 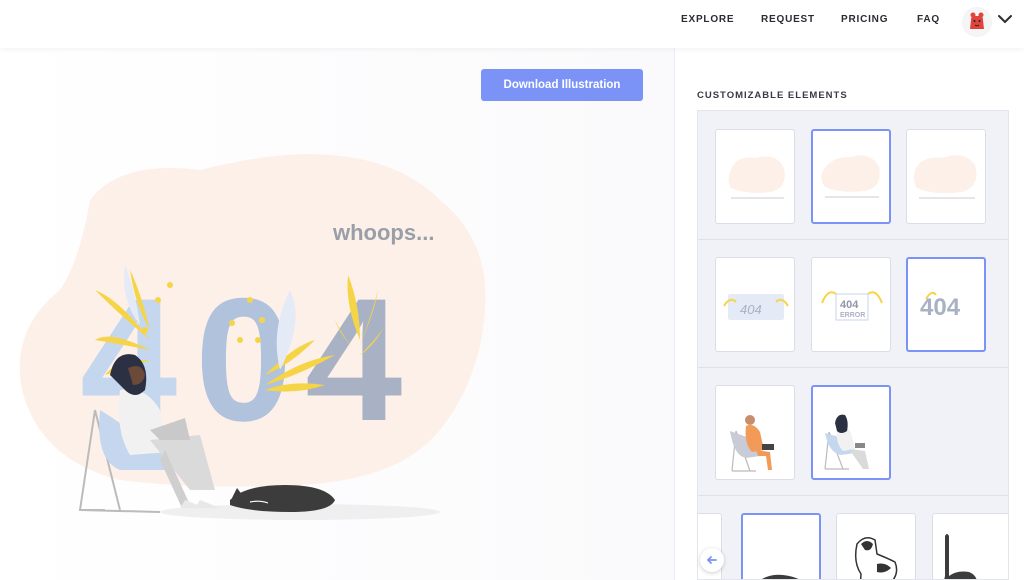 What do you see at coordinates (876, 558) in the screenshot?
I see `dog-thumbnail-icon` at bounding box center [876, 558].